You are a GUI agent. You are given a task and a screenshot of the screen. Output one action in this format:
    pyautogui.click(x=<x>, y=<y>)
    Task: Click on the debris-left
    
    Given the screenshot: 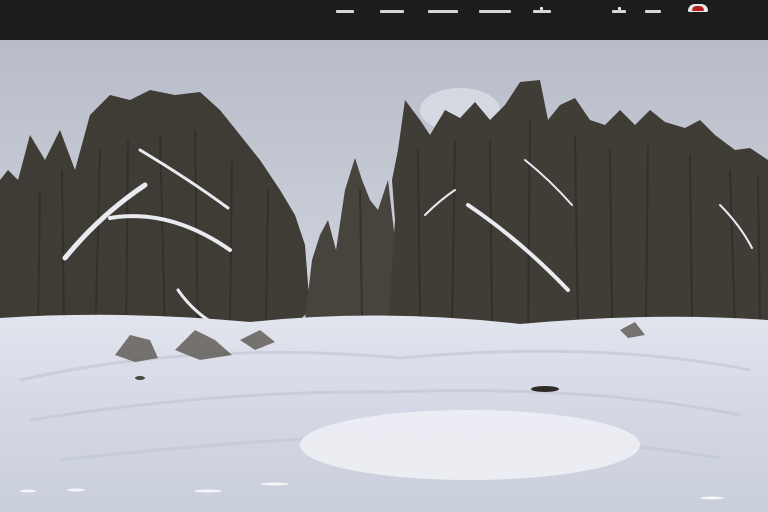 What is the action you would take?
    pyautogui.click(x=140, y=378)
    